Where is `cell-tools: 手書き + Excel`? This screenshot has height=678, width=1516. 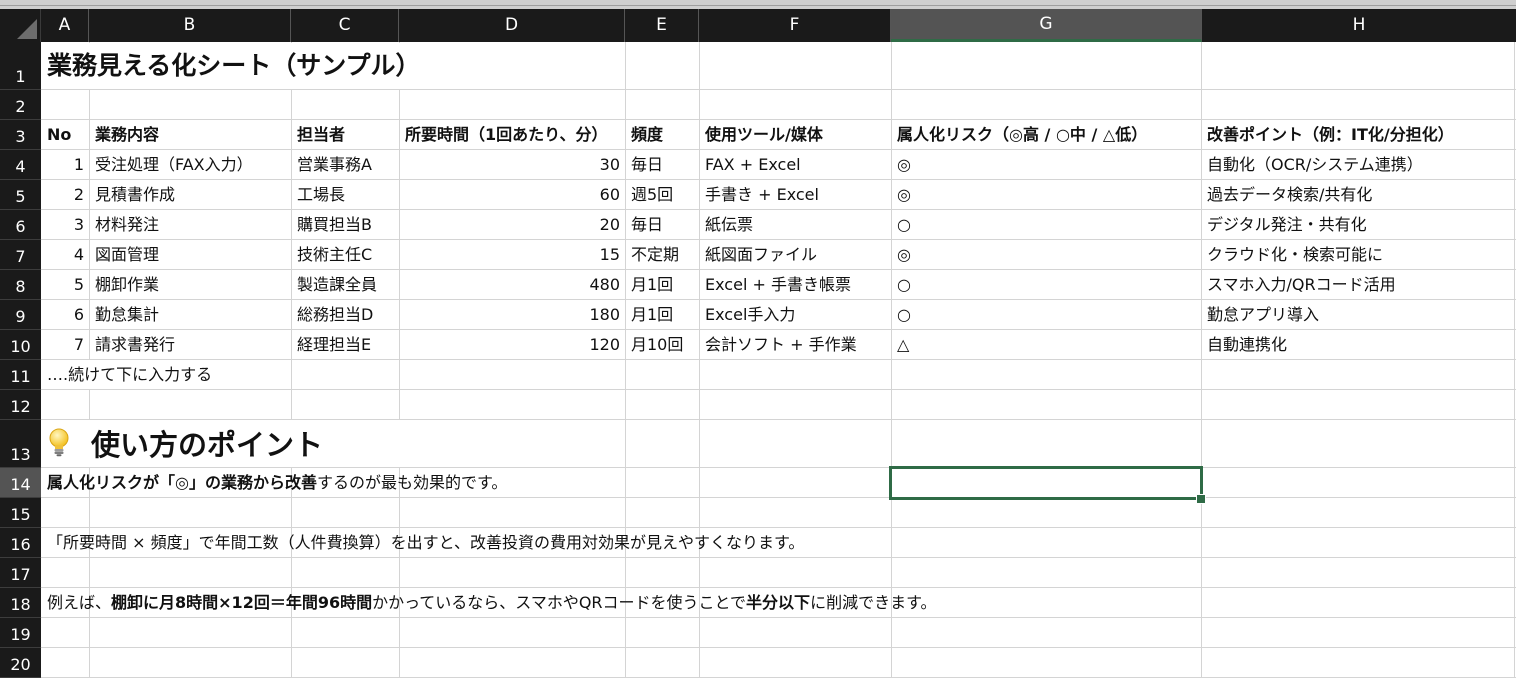
cell-tools: 手書き + Excel is located at coordinates (795, 194).